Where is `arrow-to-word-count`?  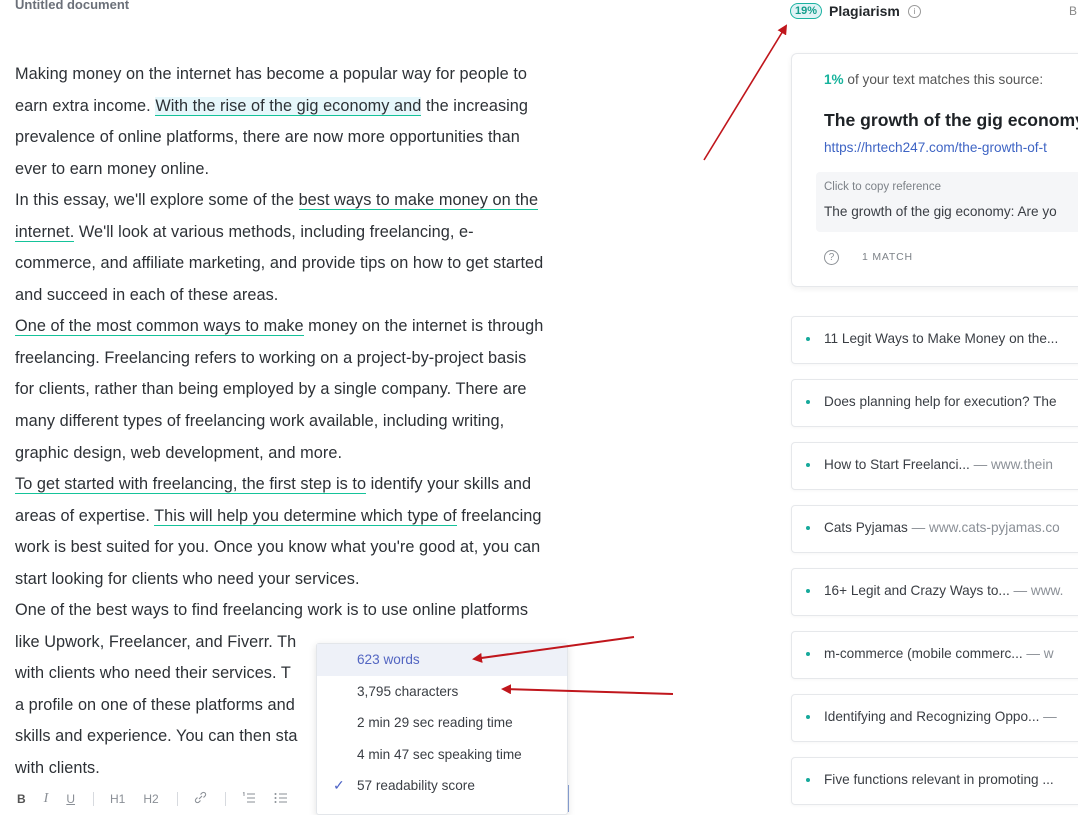 arrow-to-word-count is located at coordinates (553, 649).